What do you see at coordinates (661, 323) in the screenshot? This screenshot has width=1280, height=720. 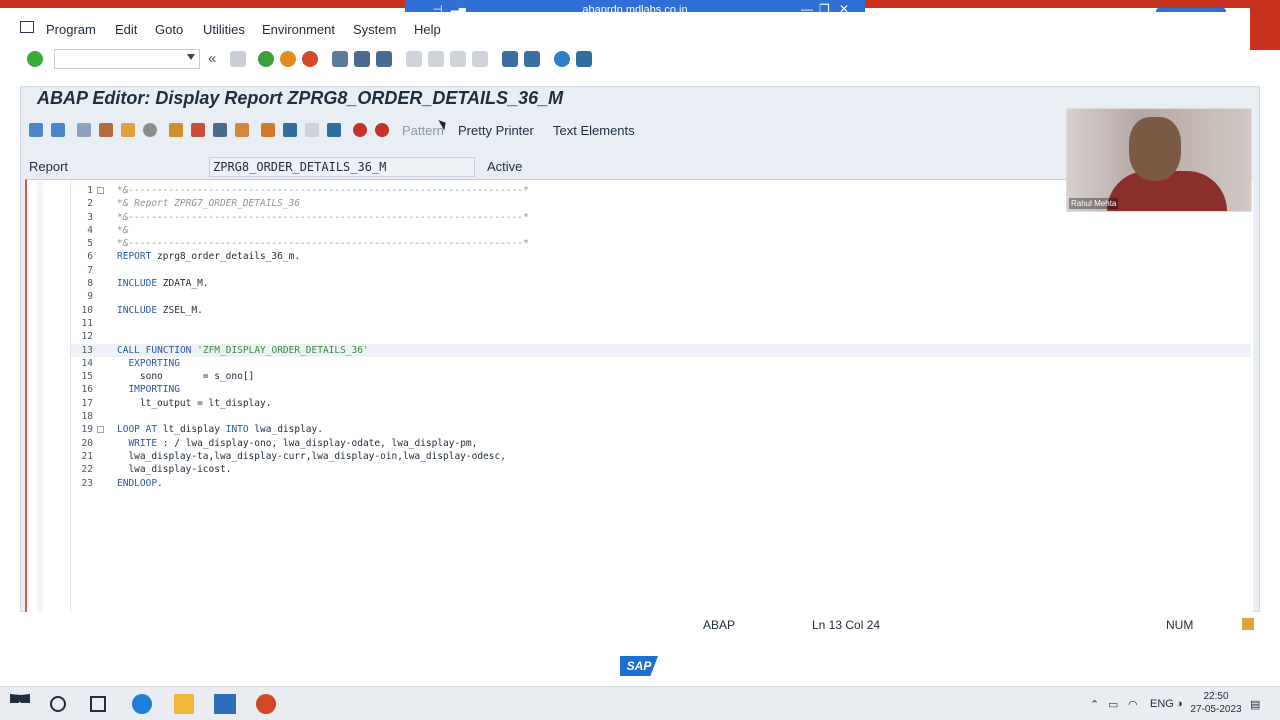 I see `code-line: 11` at bounding box center [661, 323].